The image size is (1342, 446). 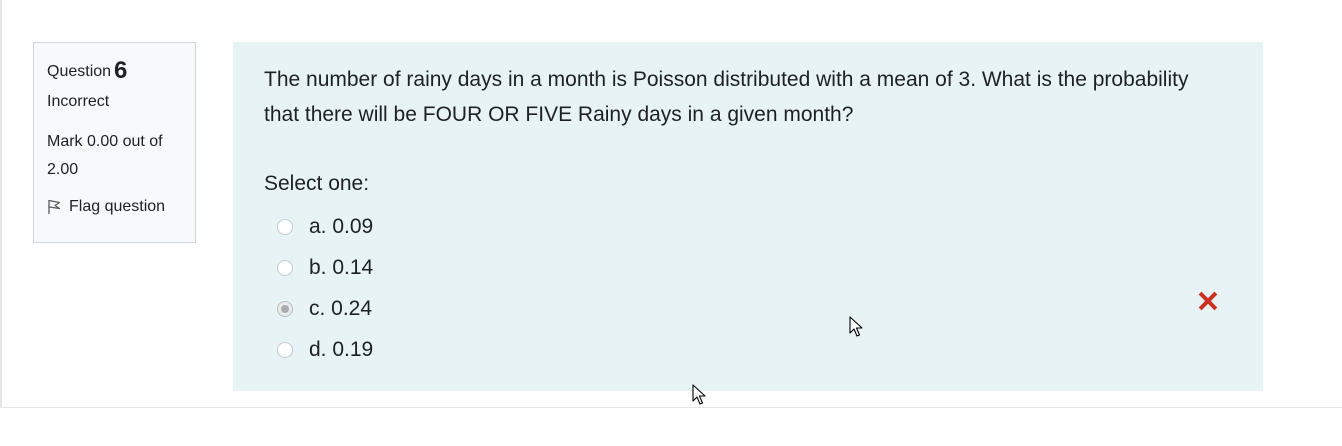 I want to click on flag-question-button: Flag question, so click(x=114, y=207).